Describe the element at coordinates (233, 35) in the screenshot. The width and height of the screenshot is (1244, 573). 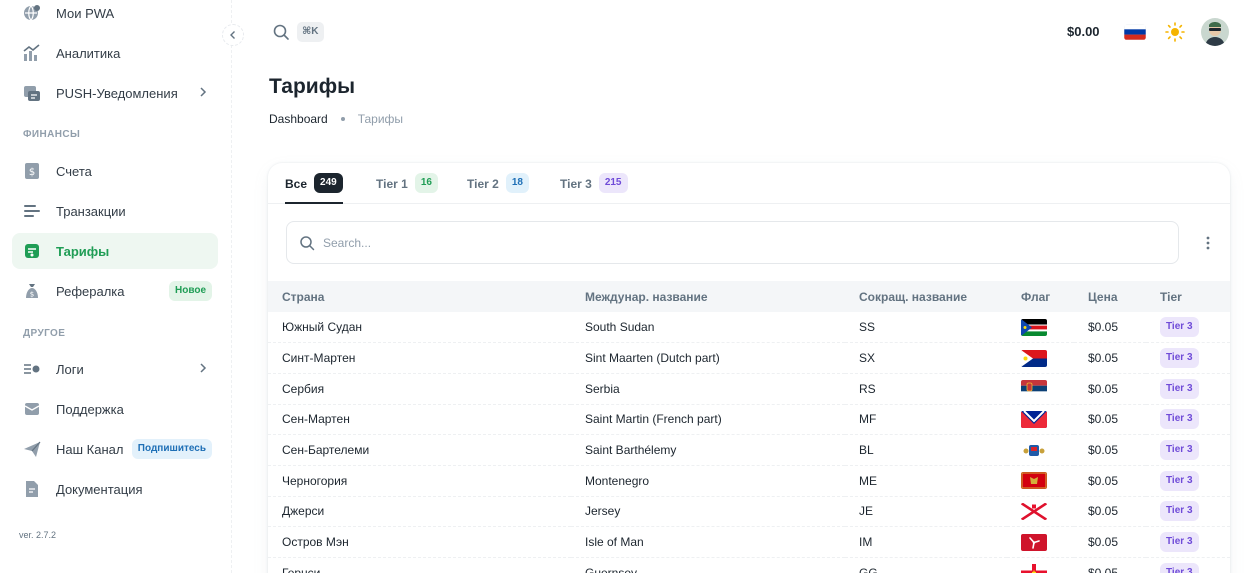
I see `collapse-sidebar-button` at that location.